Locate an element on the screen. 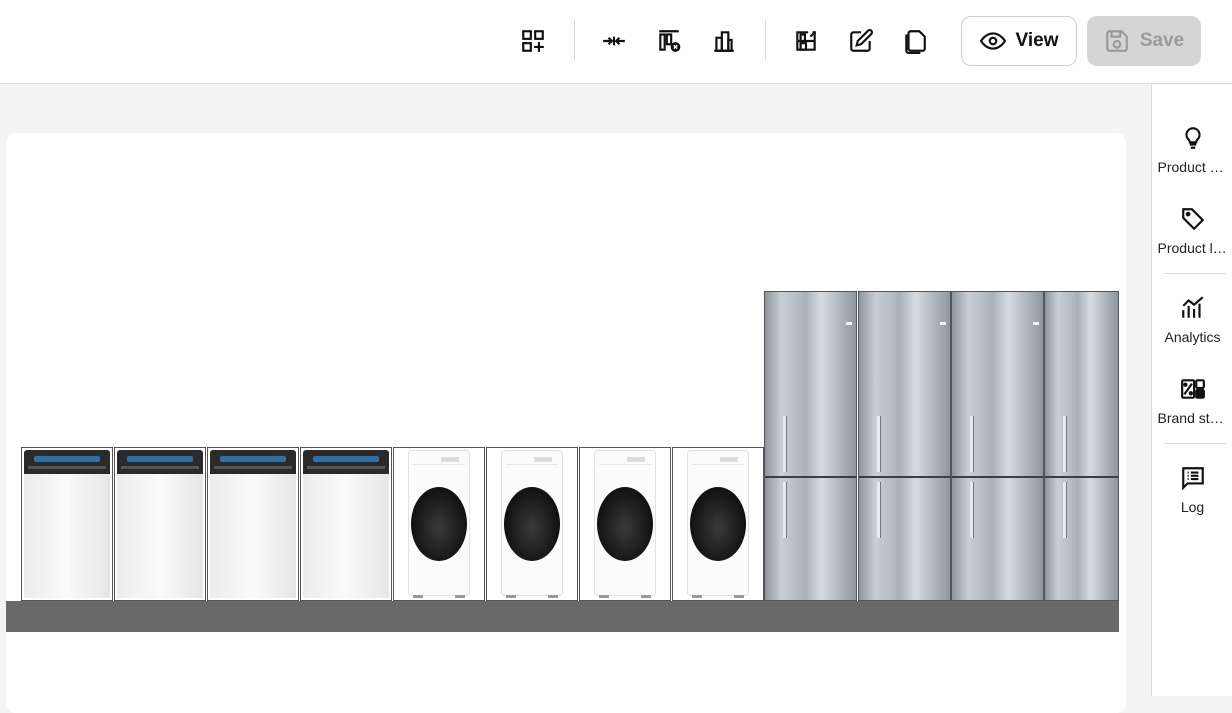  panel-item-analytics: Analytics is located at coordinates (1192, 330).